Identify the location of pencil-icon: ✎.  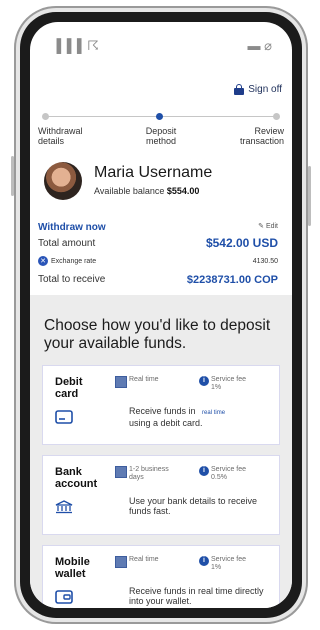
(261, 226).